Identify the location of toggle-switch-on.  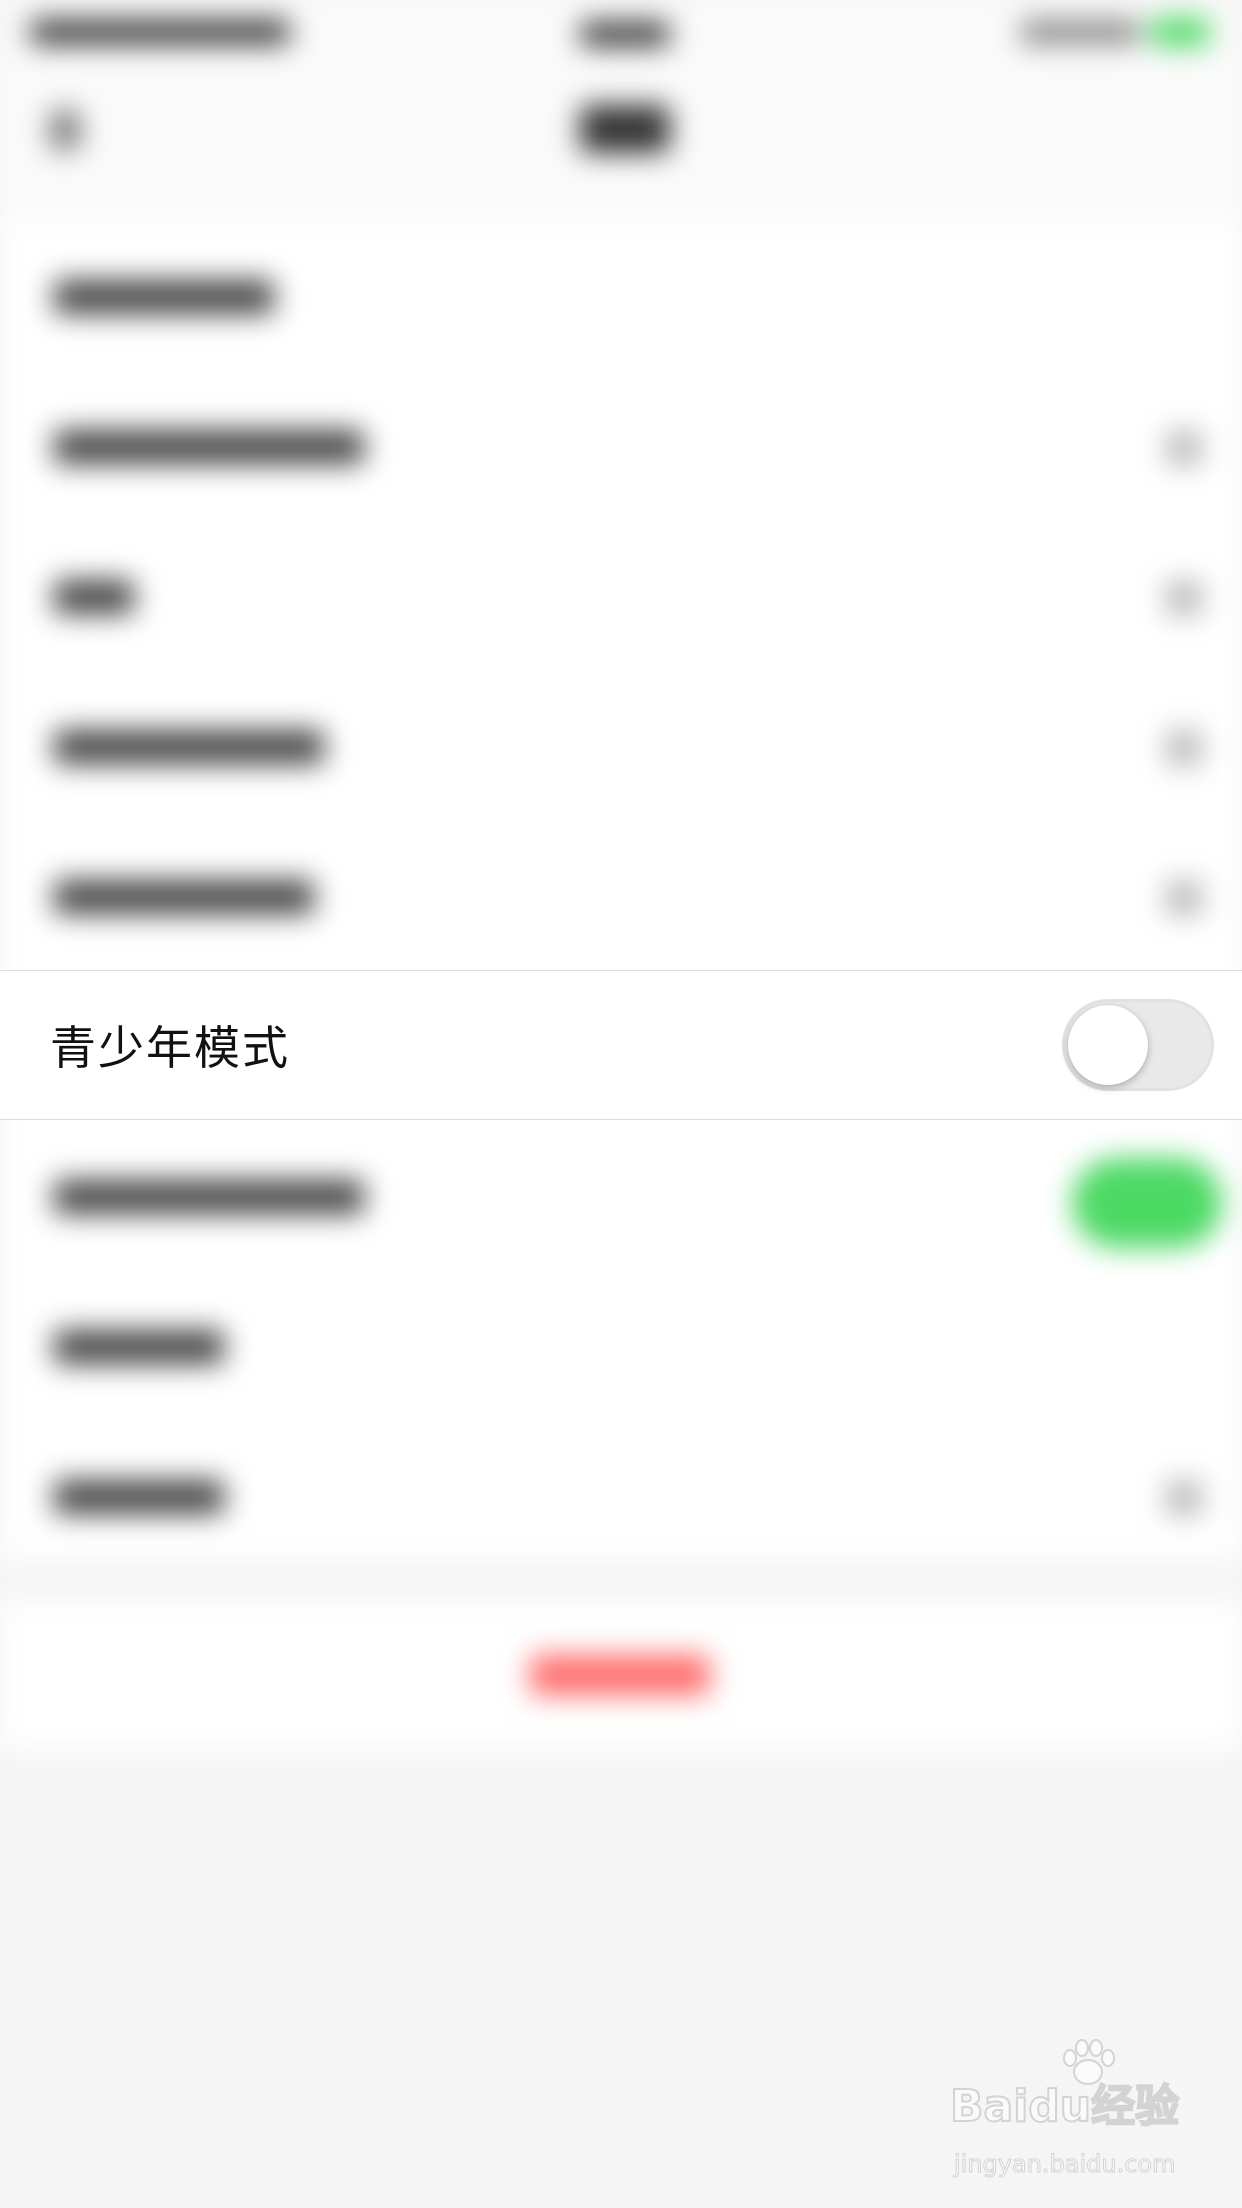
(1147, 1203).